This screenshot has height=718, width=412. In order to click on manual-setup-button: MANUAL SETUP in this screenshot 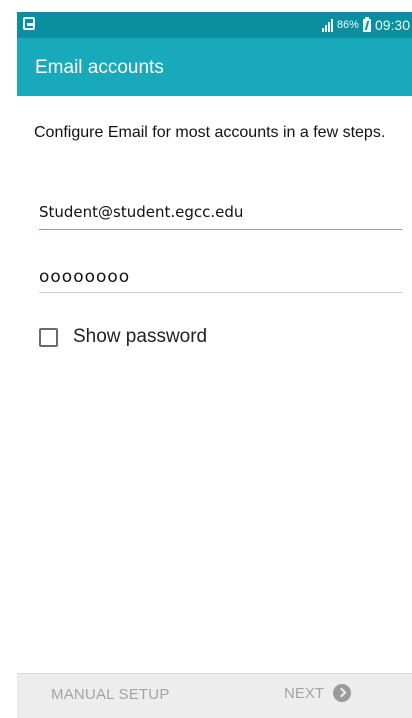, I will do `click(110, 694)`.